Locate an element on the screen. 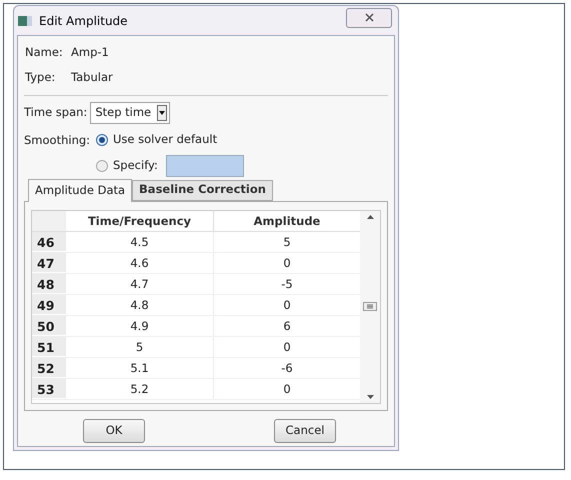 Image resolution: width=571 pixels, height=480 pixels. corner-header-cell is located at coordinates (49, 220).